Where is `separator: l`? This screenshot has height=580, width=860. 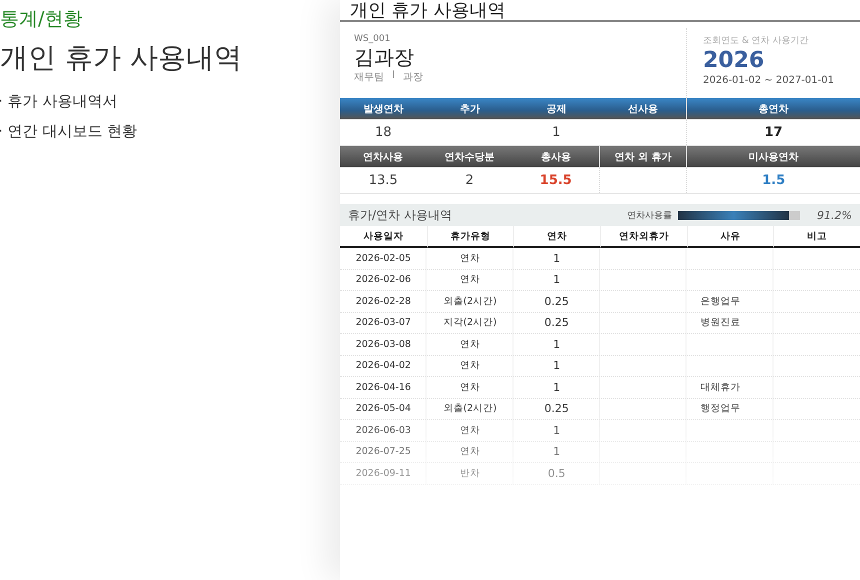 separator: l is located at coordinates (393, 76).